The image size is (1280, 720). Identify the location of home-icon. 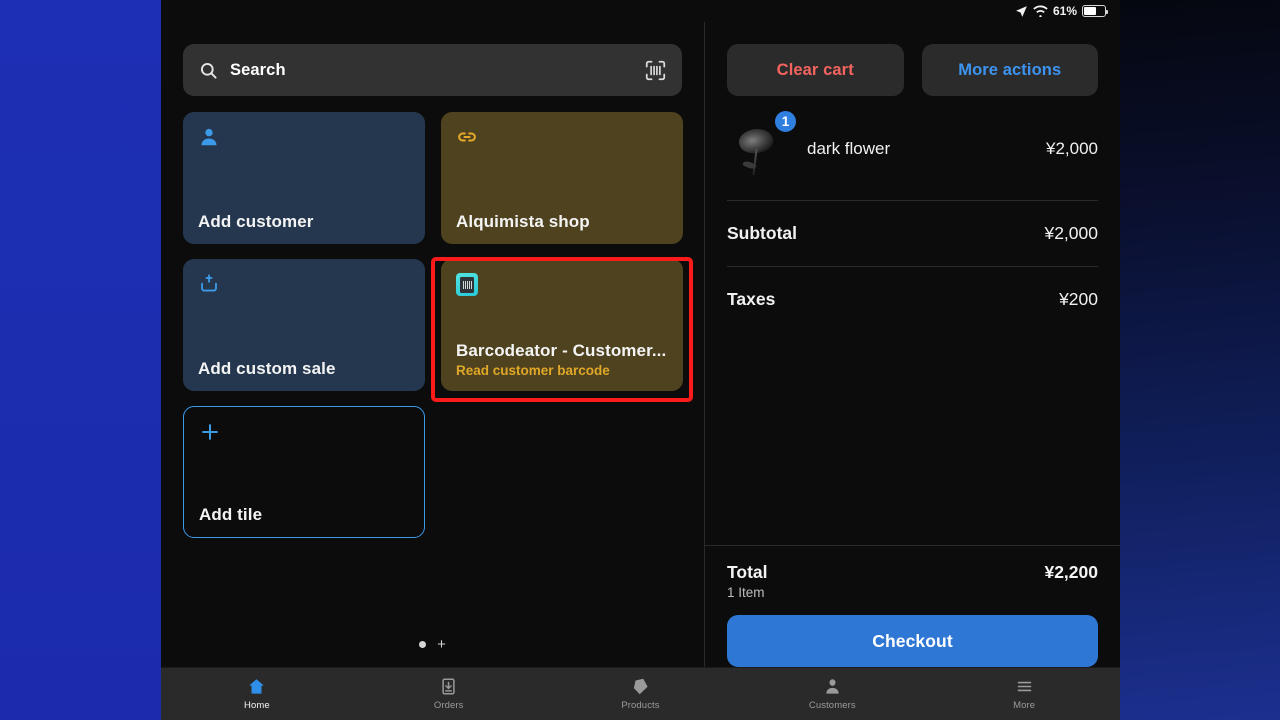
(256, 686).